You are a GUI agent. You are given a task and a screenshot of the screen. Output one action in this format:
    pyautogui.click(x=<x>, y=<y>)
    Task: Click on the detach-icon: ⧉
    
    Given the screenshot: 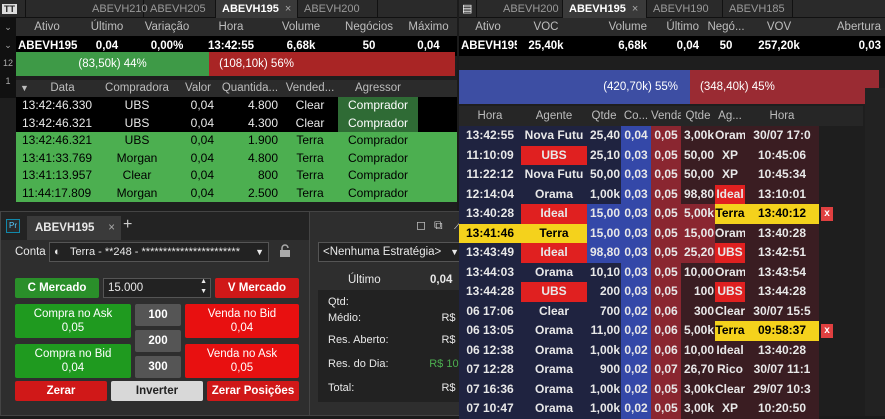 What is the action you would take?
    pyautogui.click(x=438, y=225)
    